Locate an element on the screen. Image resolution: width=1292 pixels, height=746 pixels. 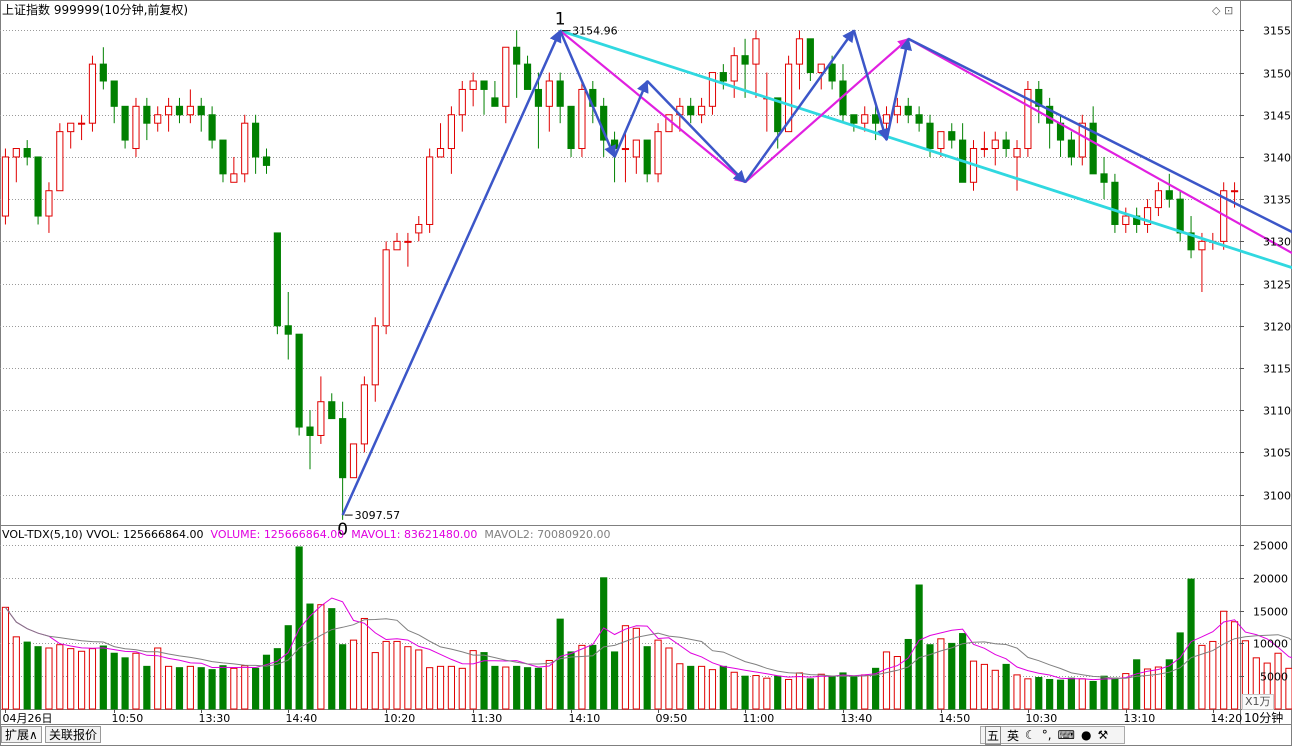
wrench-icon: ⚒ is located at coordinates (1102, 735).